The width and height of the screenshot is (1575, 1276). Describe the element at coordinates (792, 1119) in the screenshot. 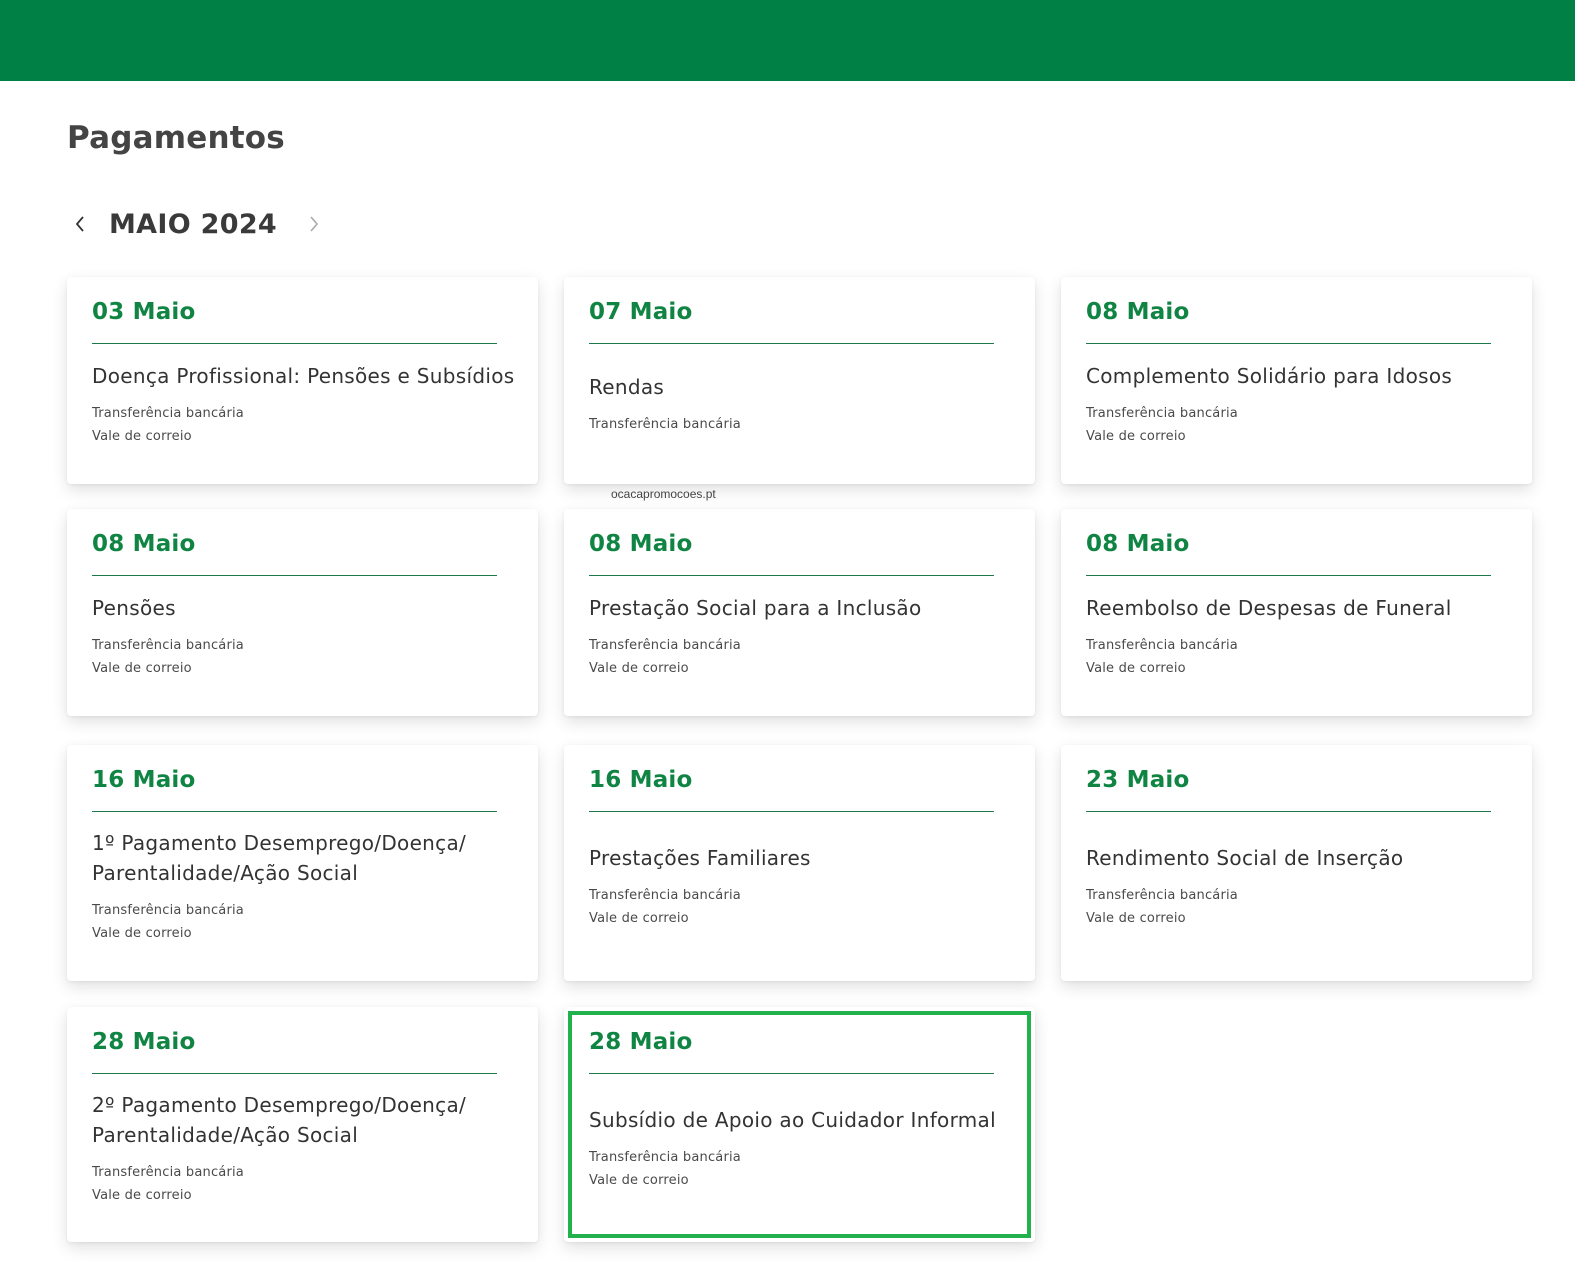

I see `payment-title: Subsídio de Apoio ao Cuidador Informal` at that location.